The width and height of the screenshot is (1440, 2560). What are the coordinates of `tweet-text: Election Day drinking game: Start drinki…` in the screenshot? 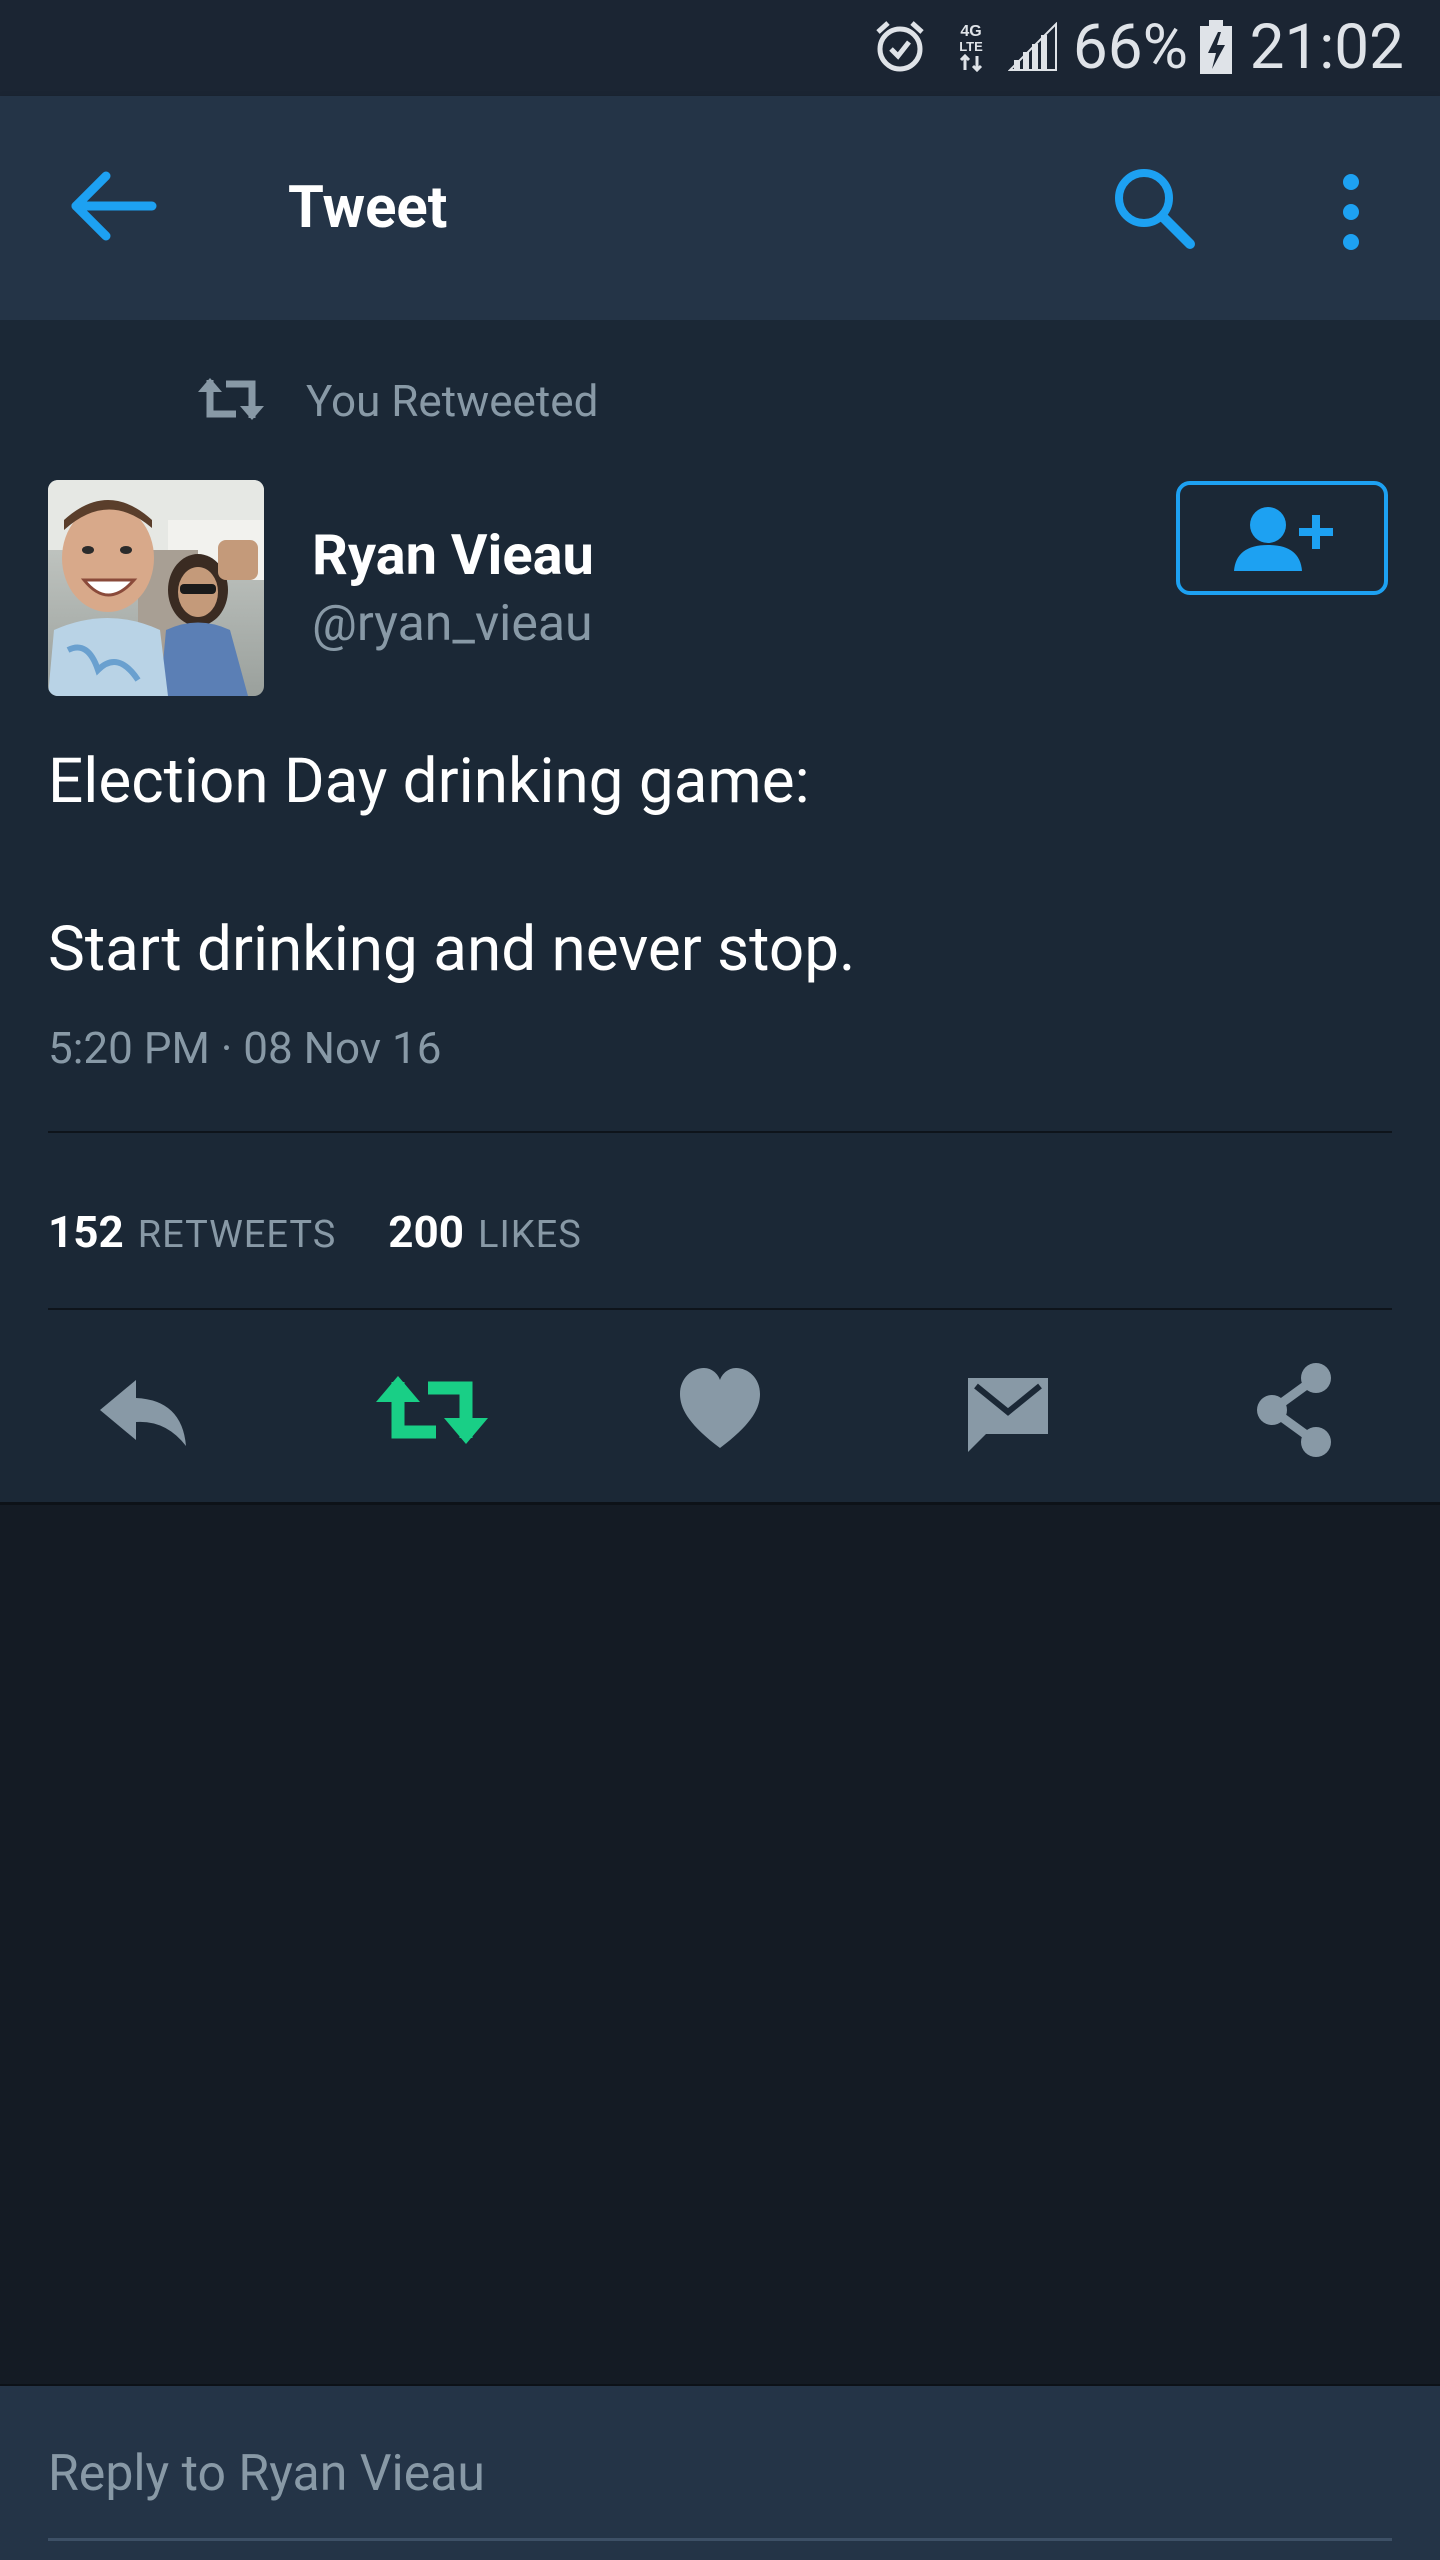 It's located at (720, 866).